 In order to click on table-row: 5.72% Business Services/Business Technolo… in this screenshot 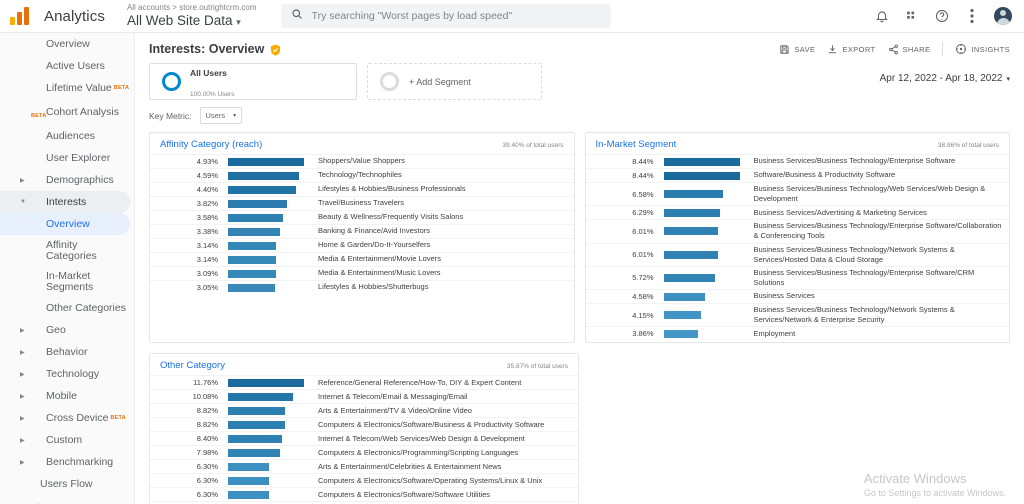, I will do `click(797, 277)`.